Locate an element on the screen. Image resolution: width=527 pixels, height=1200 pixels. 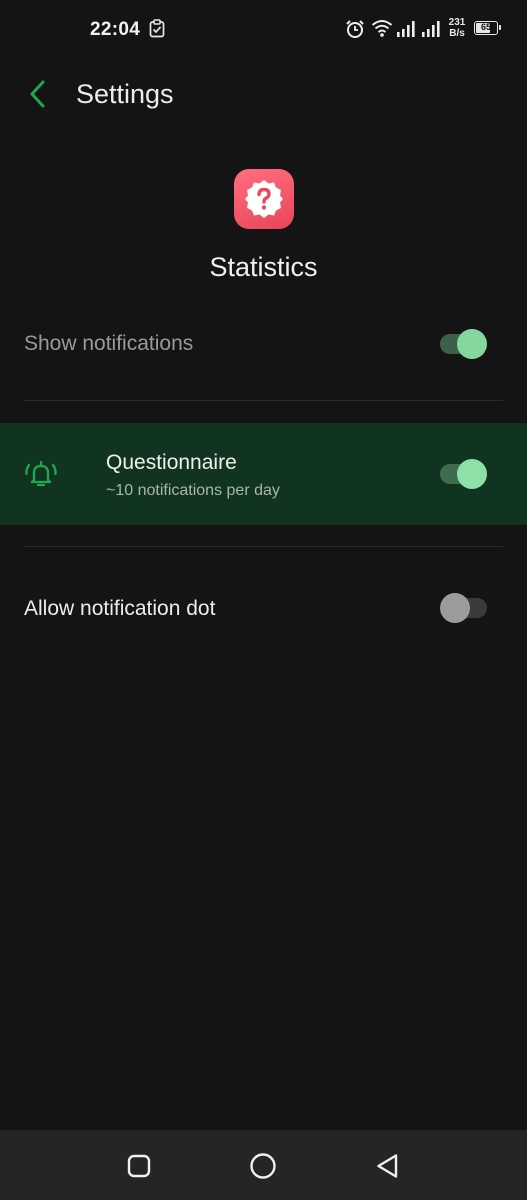
navigation-bar is located at coordinates (263, 1165).